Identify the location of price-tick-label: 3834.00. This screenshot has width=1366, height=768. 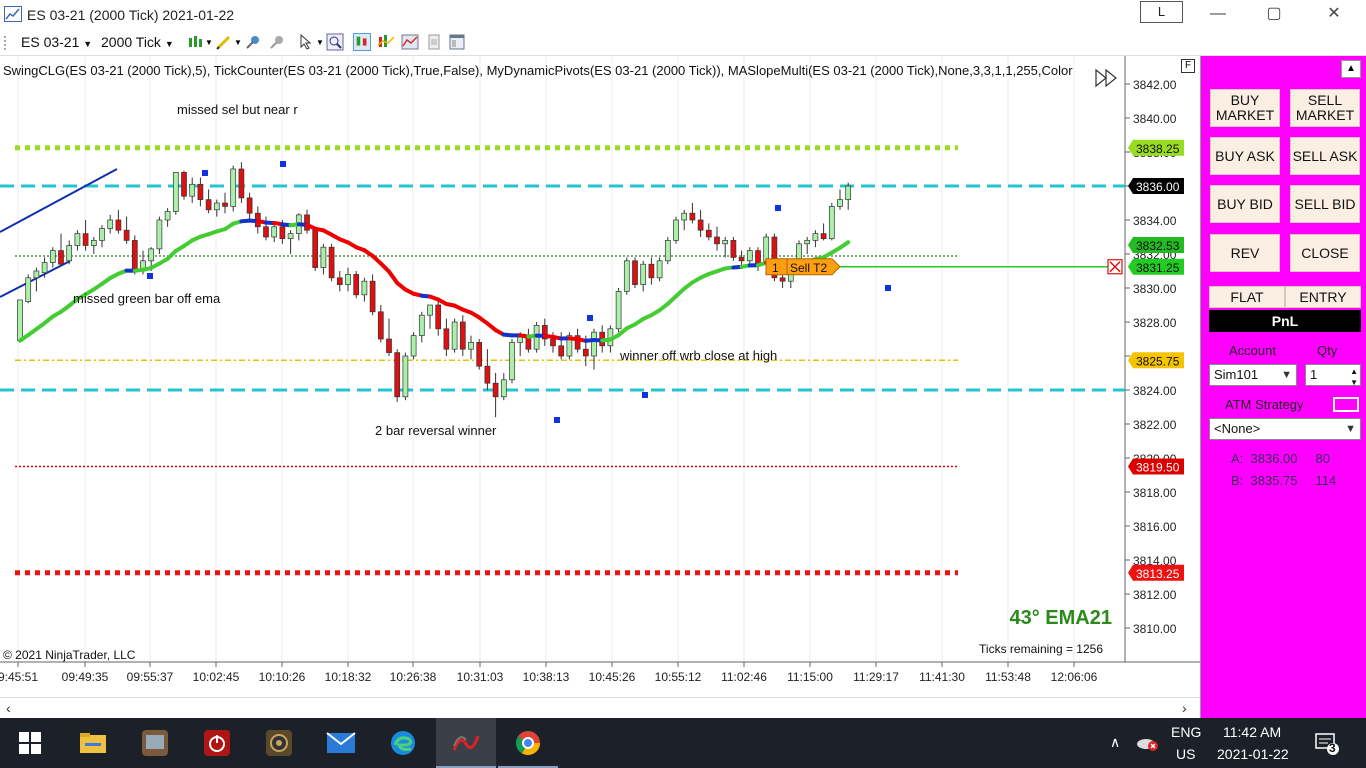
(1155, 221).